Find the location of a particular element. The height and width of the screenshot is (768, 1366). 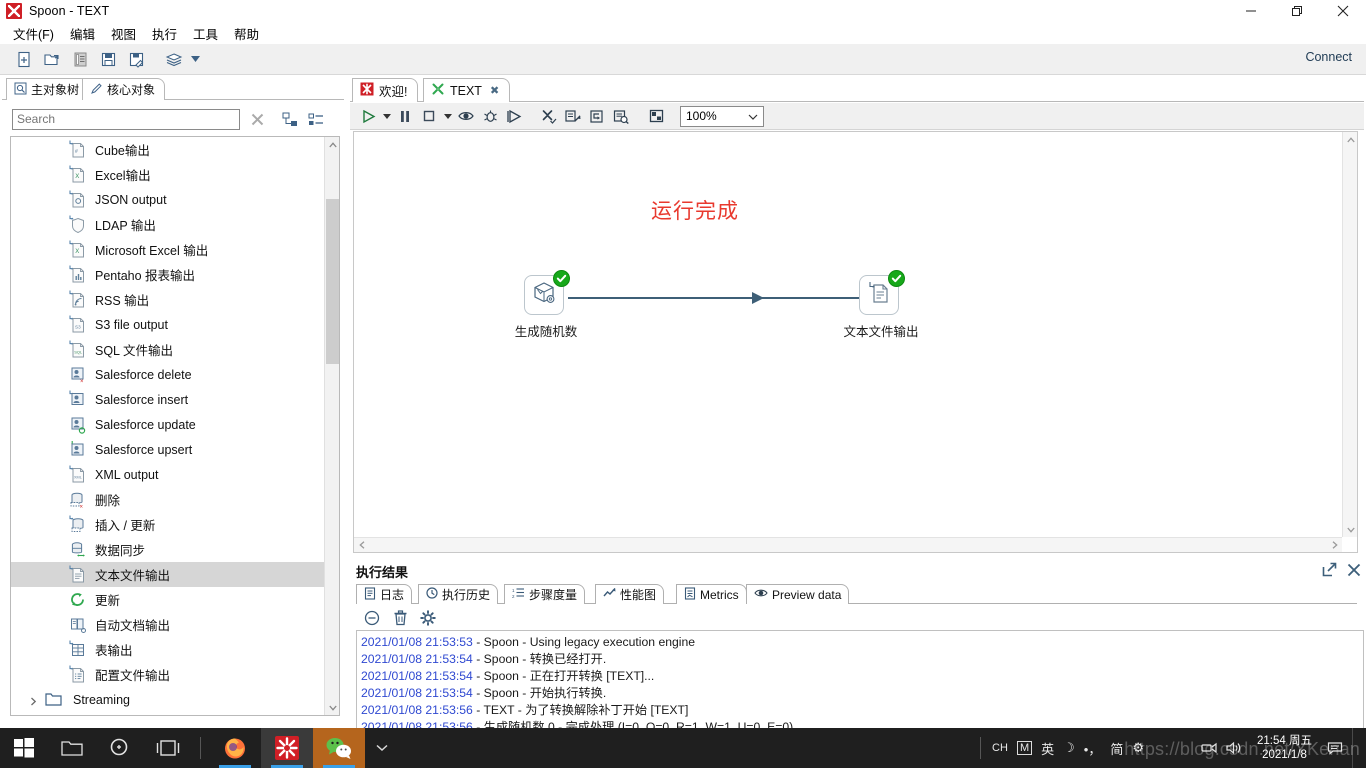

tree-step-row: RSS 输出 is located at coordinates (167, 299).